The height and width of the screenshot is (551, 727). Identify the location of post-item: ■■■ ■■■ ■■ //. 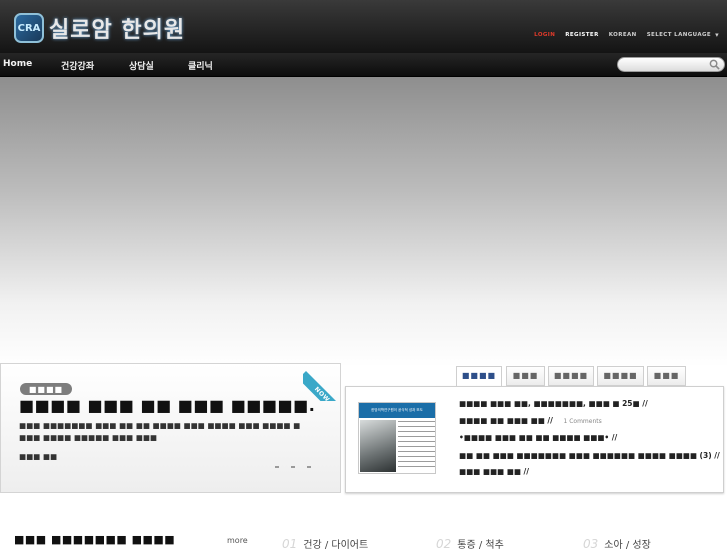
(494, 471).